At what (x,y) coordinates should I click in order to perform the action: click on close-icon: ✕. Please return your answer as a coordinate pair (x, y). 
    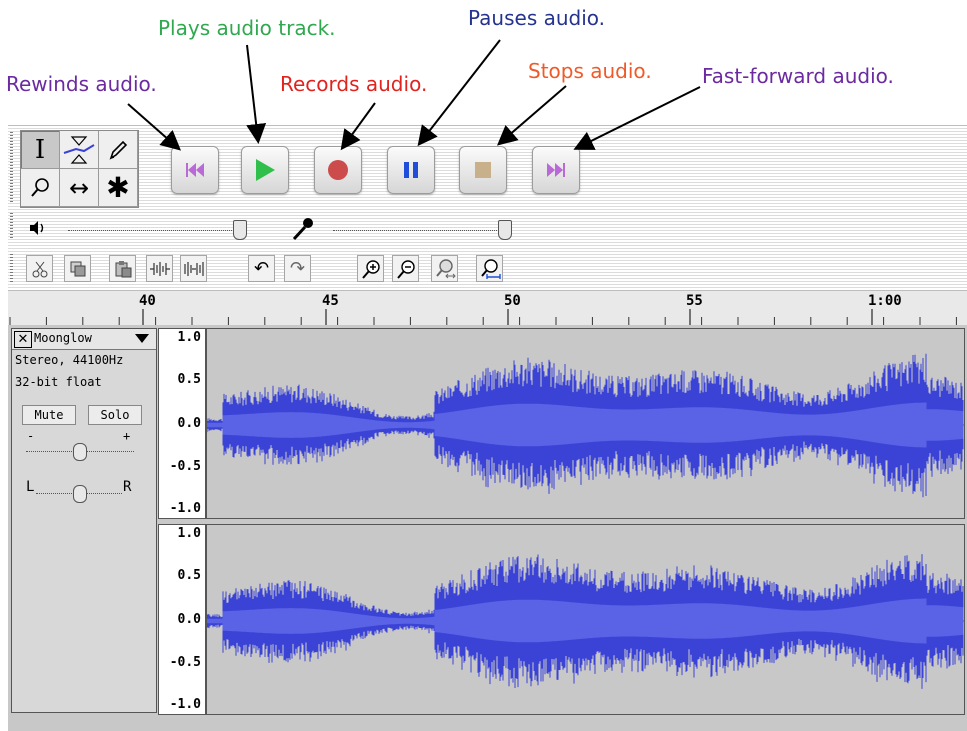
    Looking at the image, I should click on (23, 339).